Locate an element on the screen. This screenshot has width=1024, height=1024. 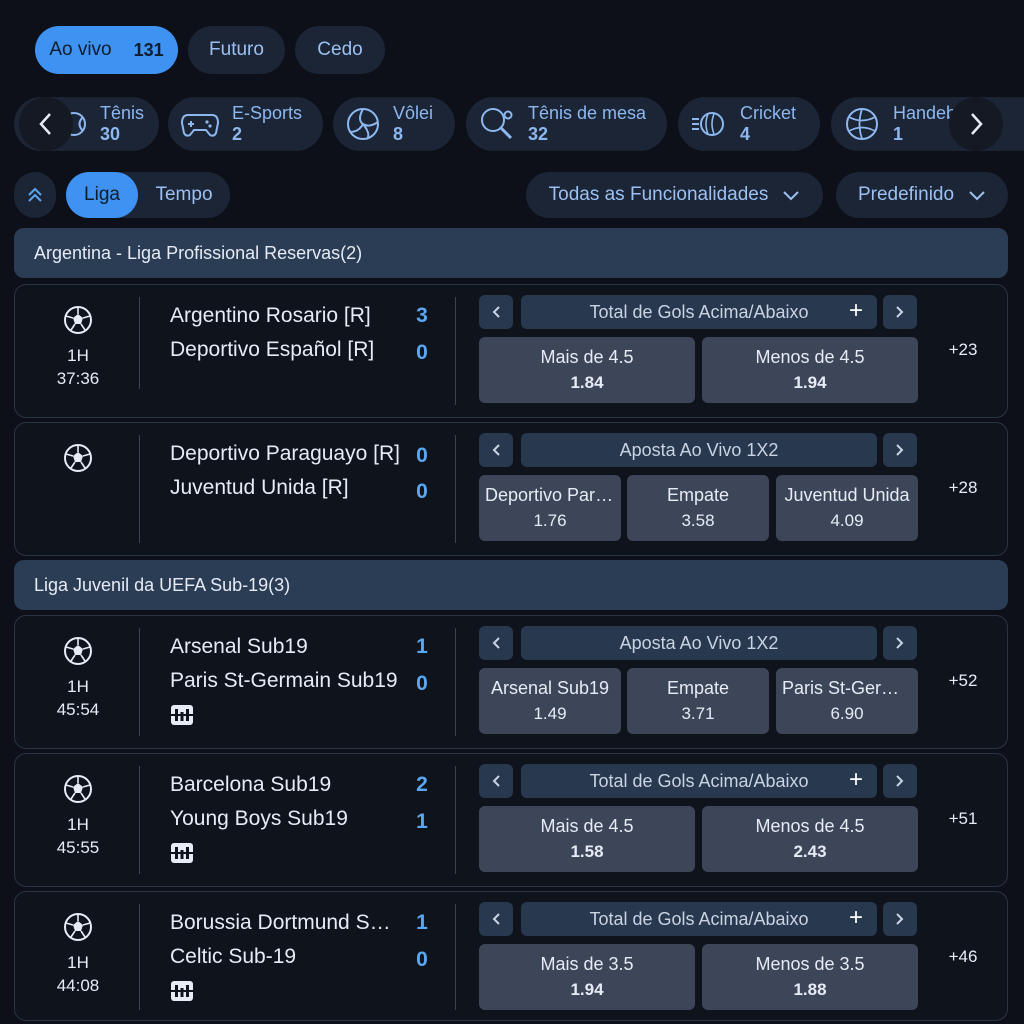
tab-league: Liga is located at coordinates (102, 195).